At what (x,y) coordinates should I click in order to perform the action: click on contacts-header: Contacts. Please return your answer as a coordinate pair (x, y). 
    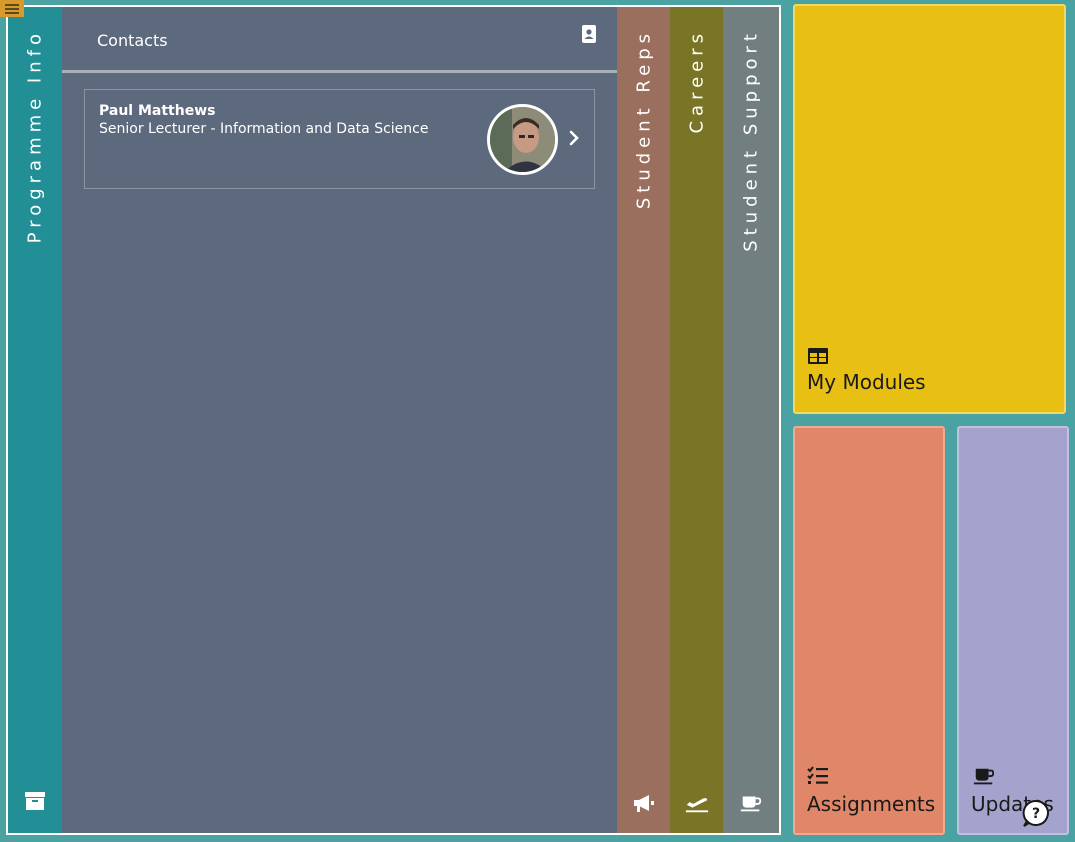
    Looking at the image, I should click on (339, 40).